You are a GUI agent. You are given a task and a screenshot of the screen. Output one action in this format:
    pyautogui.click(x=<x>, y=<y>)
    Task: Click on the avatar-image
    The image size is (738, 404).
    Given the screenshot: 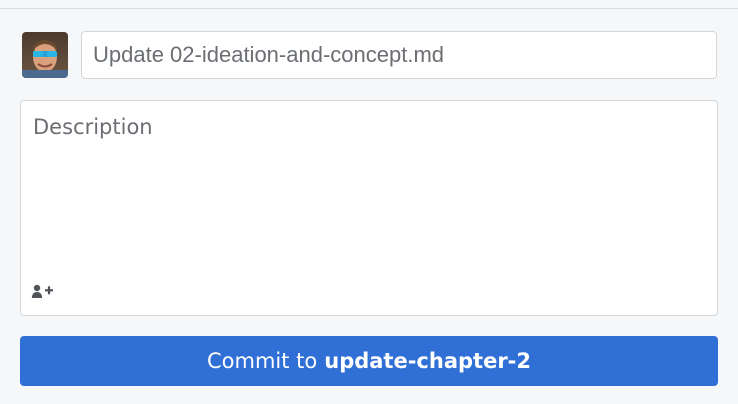 What is the action you would take?
    pyautogui.click(x=45, y=55)
    